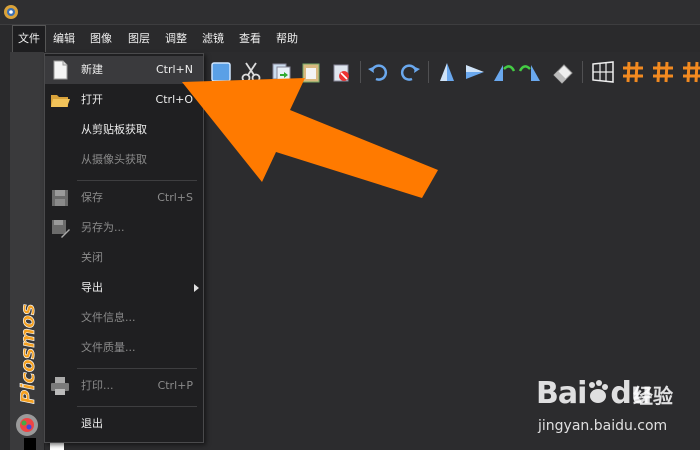  I want to click on menu-item-label: 导出, so click(92, 287).